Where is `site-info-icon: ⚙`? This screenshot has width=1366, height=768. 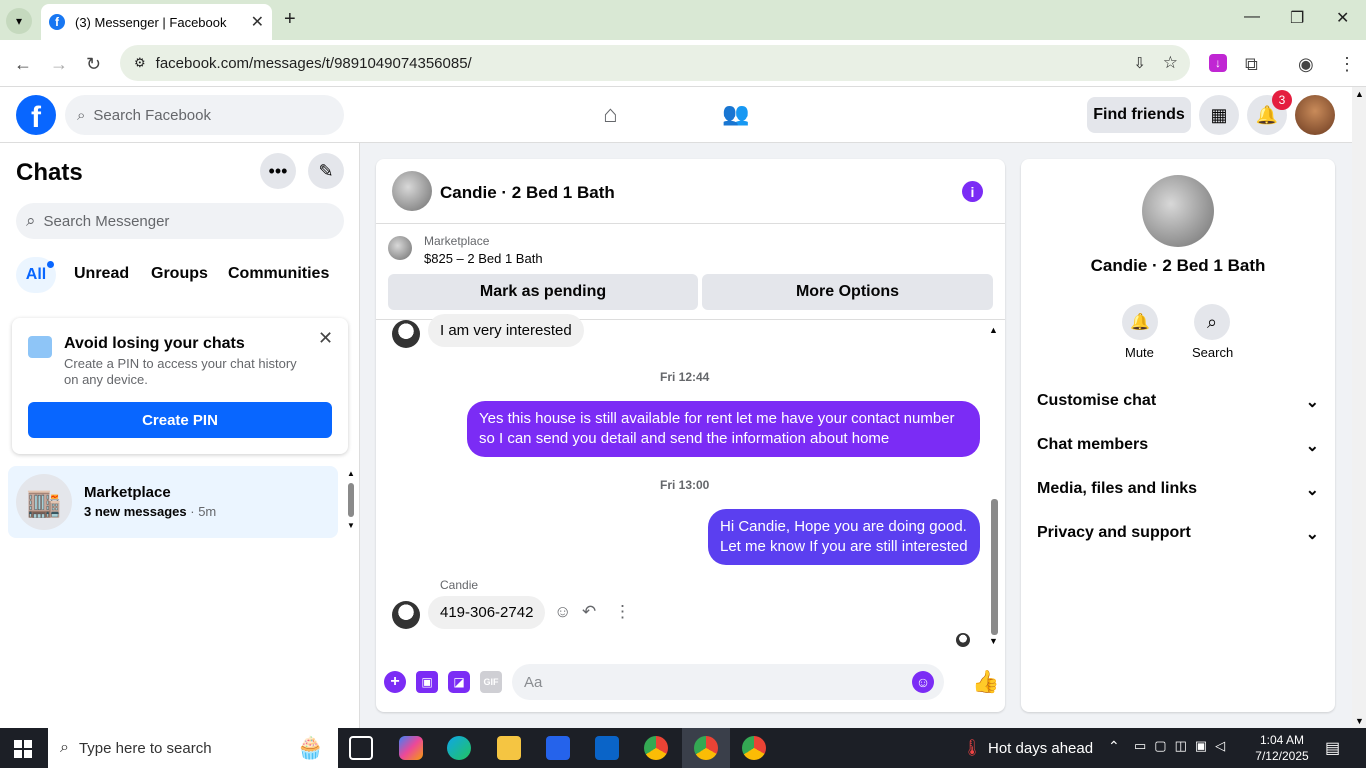
site-info-icon: ⚙ is located at coordinates (140, 63).